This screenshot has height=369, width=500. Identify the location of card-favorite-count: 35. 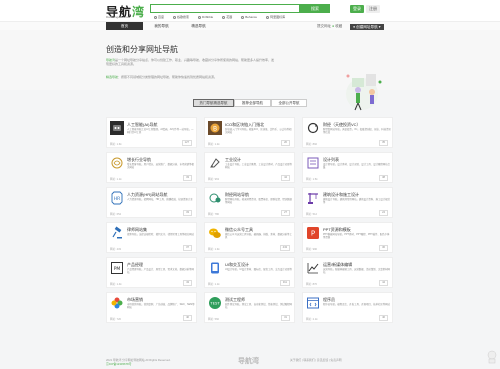
(383, 143).